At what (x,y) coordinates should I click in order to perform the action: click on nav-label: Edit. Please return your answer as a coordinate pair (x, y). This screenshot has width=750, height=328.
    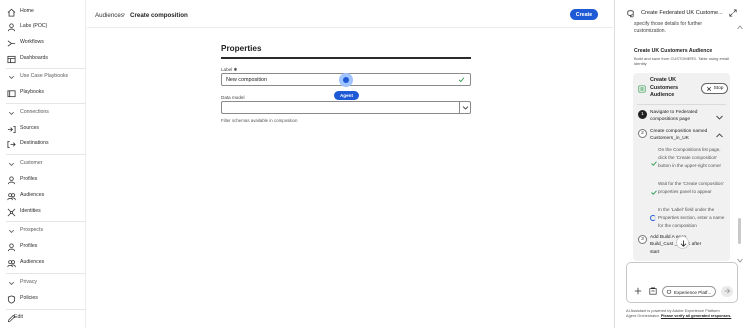
    Looking at the image, I should click on (18, 317).